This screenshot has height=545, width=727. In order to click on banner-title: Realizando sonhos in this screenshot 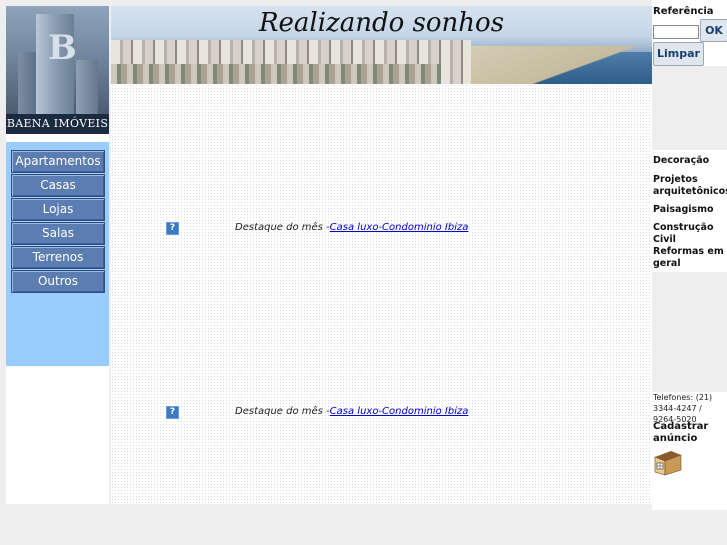, I will do `click(381, 23)`.